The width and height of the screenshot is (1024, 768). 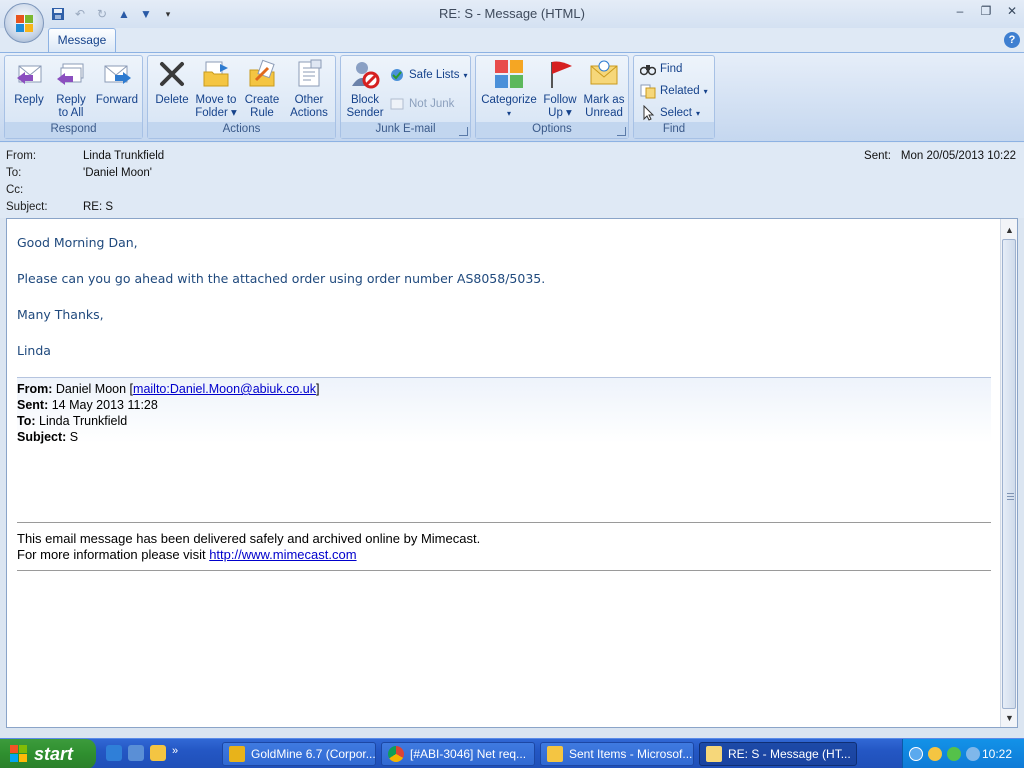 I want to click on cursor-icon, so click(x=649, y=113).